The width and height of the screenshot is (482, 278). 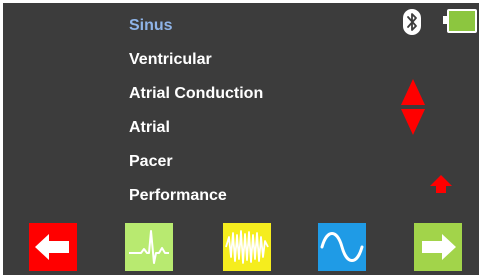 What do you see at coordinates (412, 22) in the screenshot?
I see `bluetooth-icon` at bounding box center [412, 22].